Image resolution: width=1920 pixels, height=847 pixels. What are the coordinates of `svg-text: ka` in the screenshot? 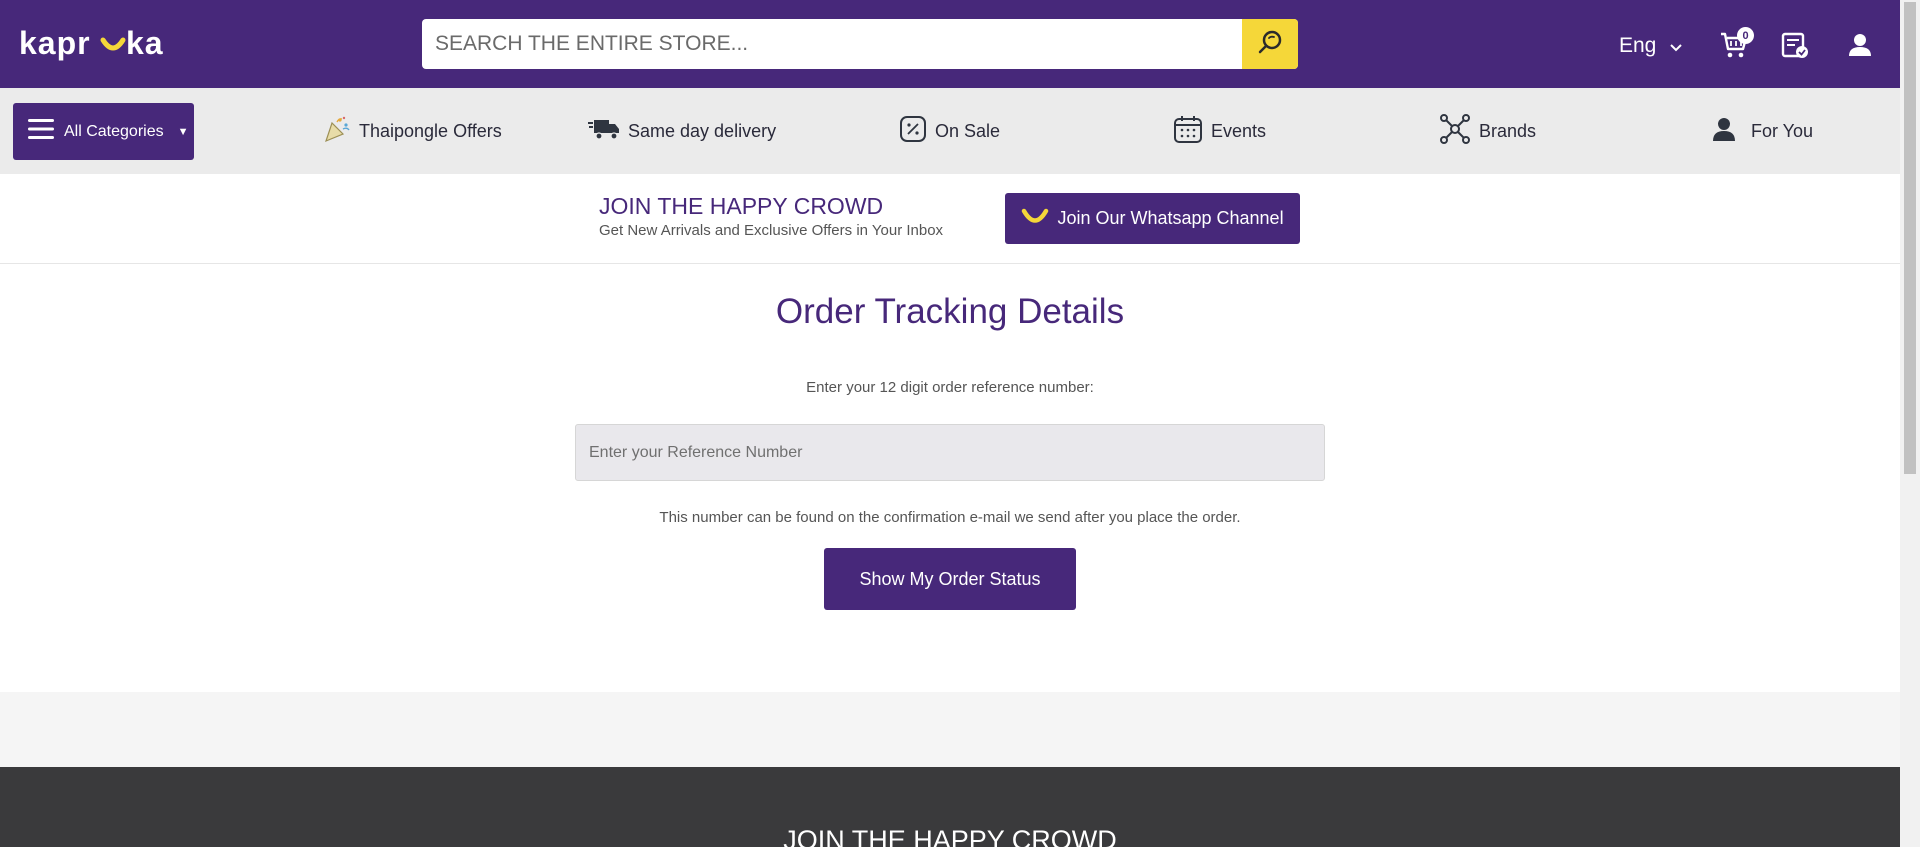 It's located at (145, 43).